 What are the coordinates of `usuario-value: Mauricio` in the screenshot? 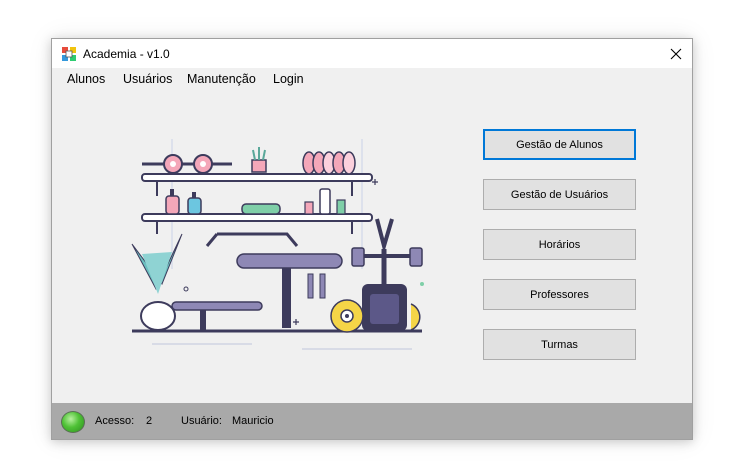 It's located at (253, 421).